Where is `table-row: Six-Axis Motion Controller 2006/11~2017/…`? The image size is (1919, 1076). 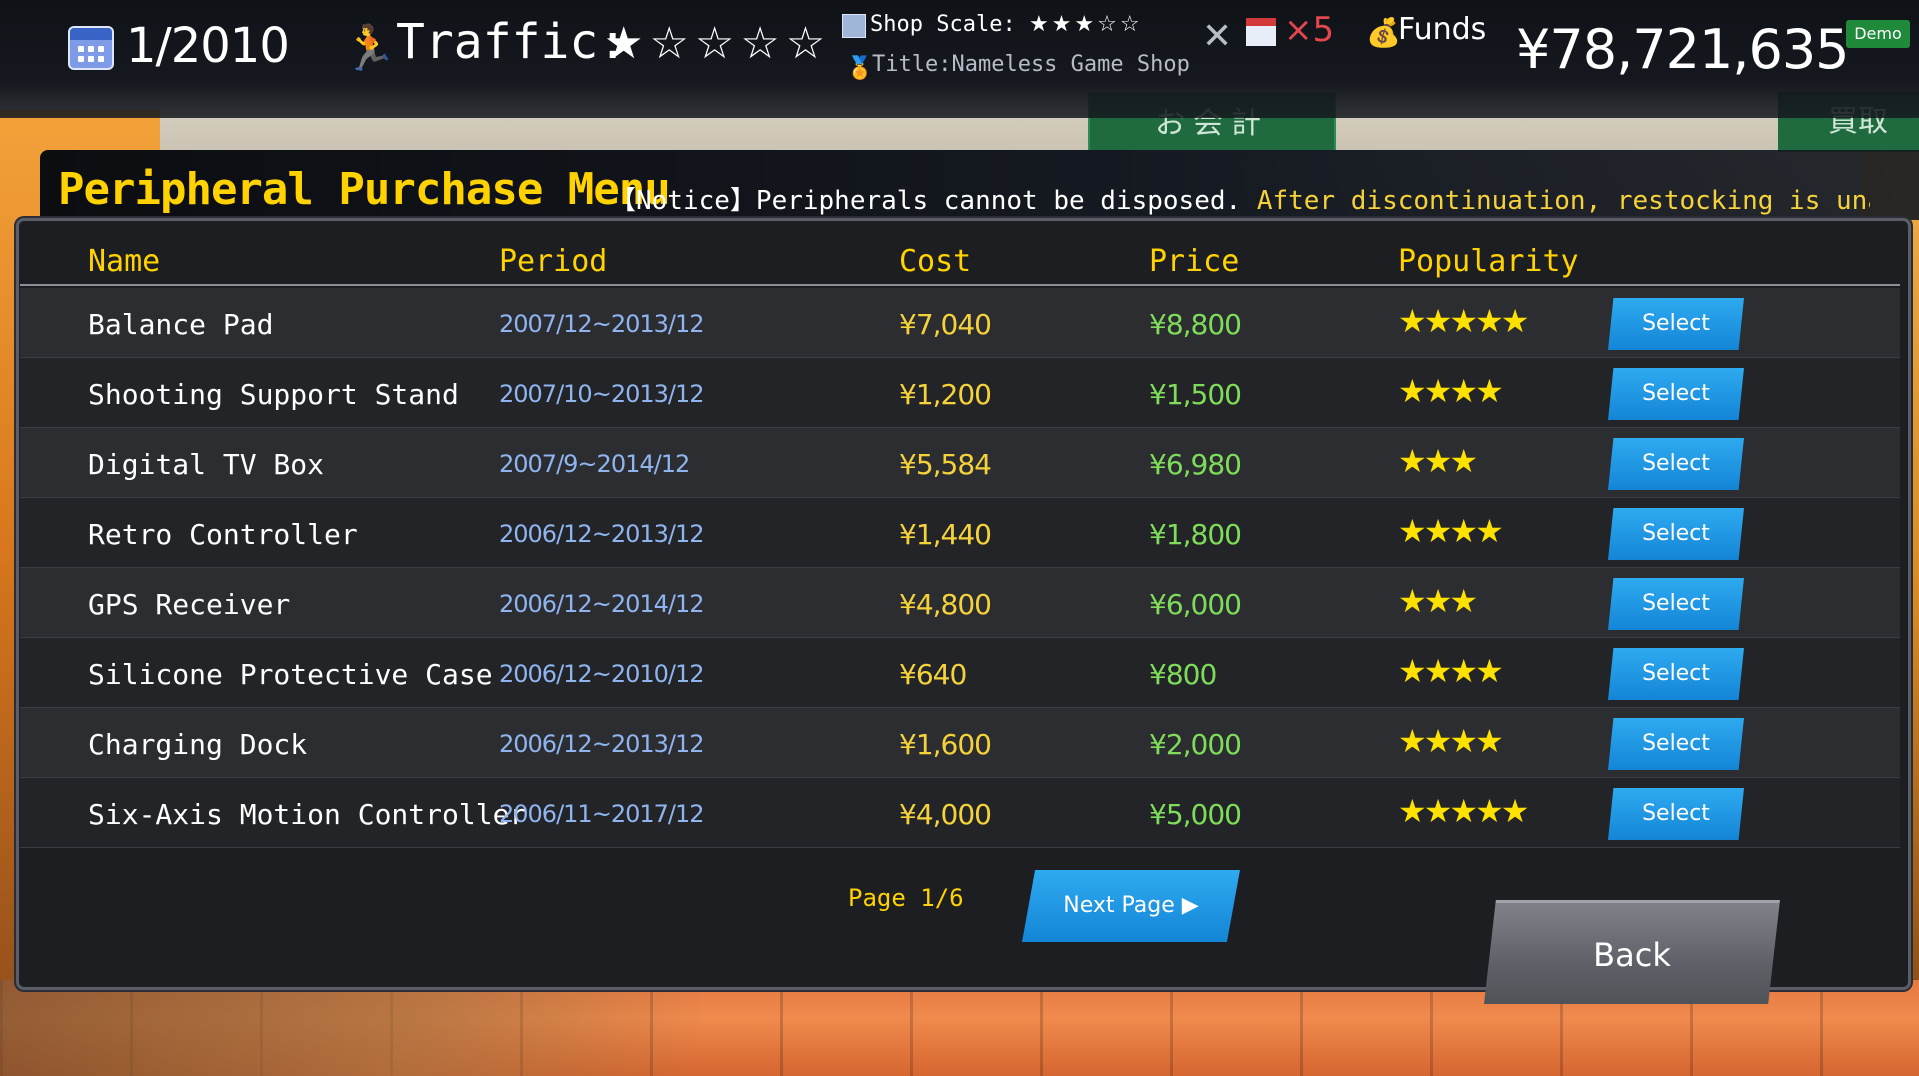
table-row: Six-Axis Motion Controller 2006/11~2017/… is located at coordinates (960, 813).